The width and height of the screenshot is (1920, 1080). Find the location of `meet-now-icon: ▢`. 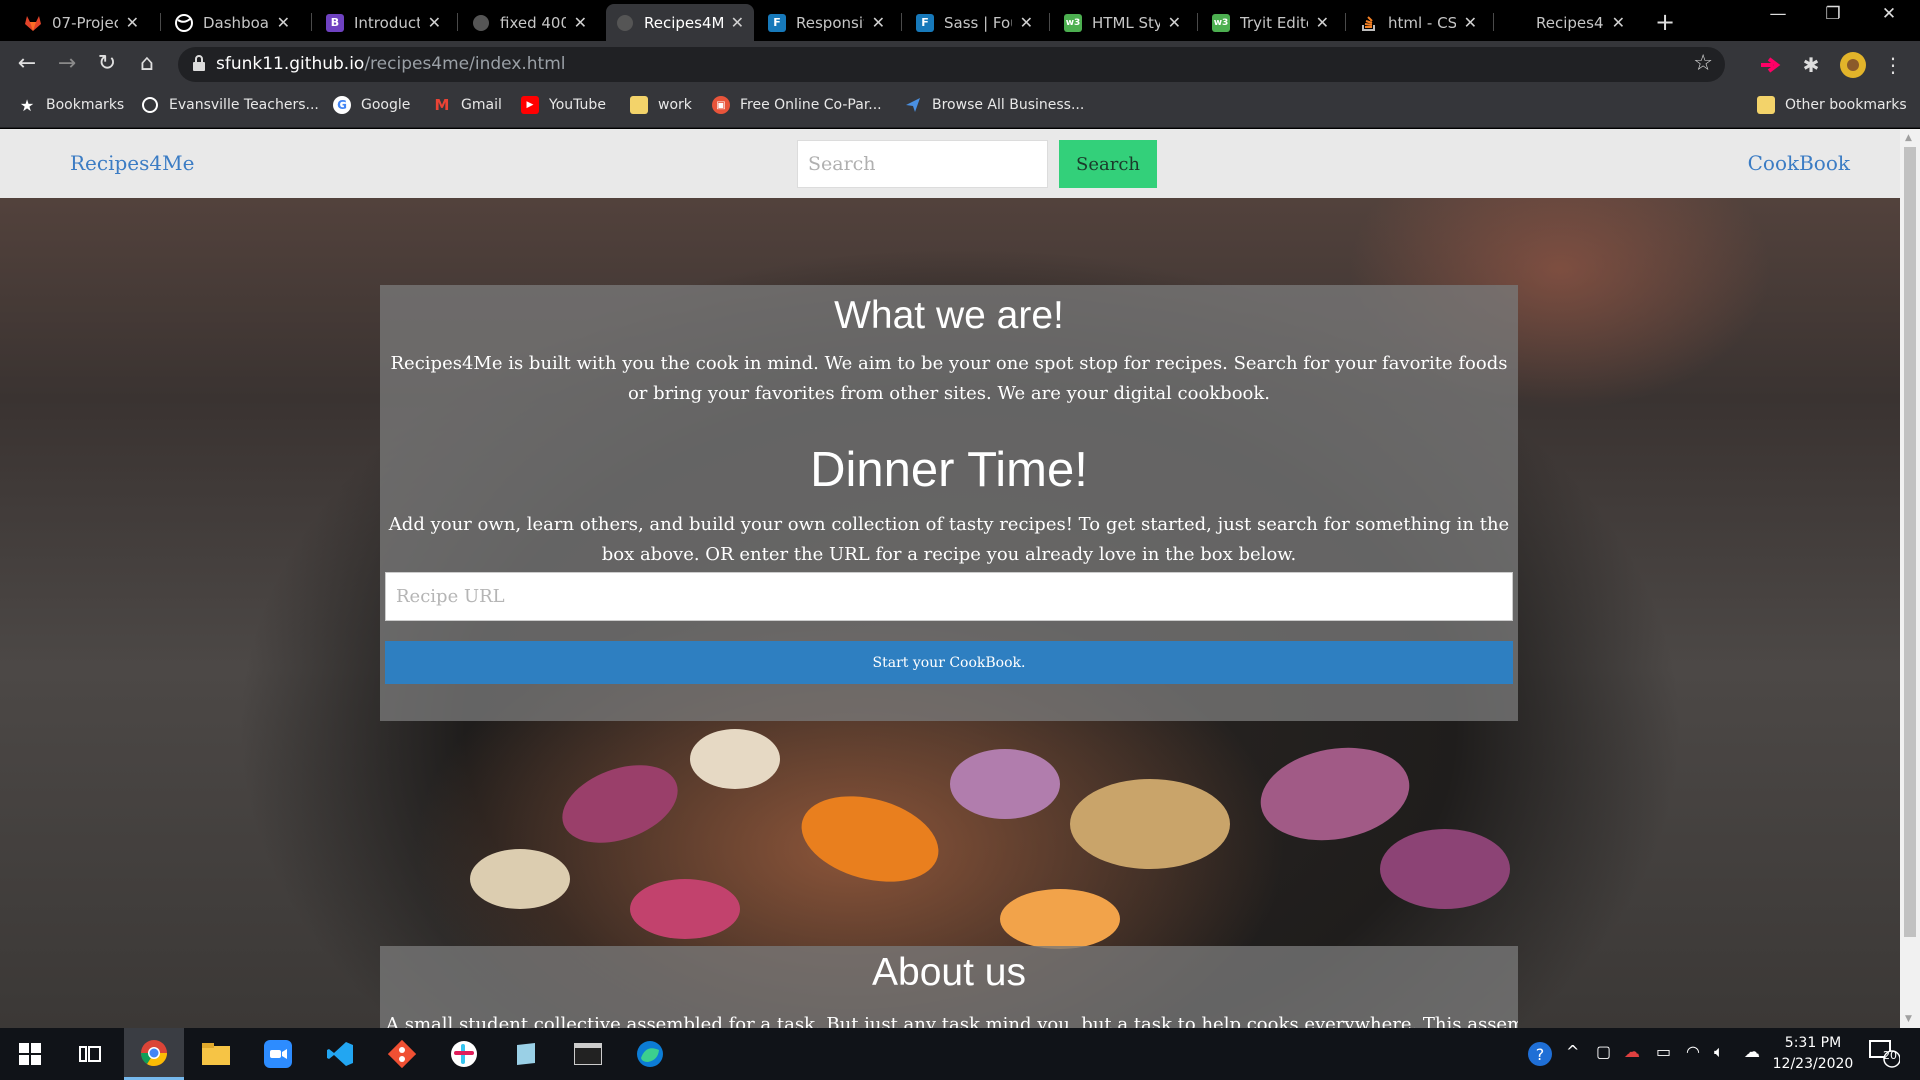

meet-now-icon: ▢ is located at coordinates (1603, 1051).